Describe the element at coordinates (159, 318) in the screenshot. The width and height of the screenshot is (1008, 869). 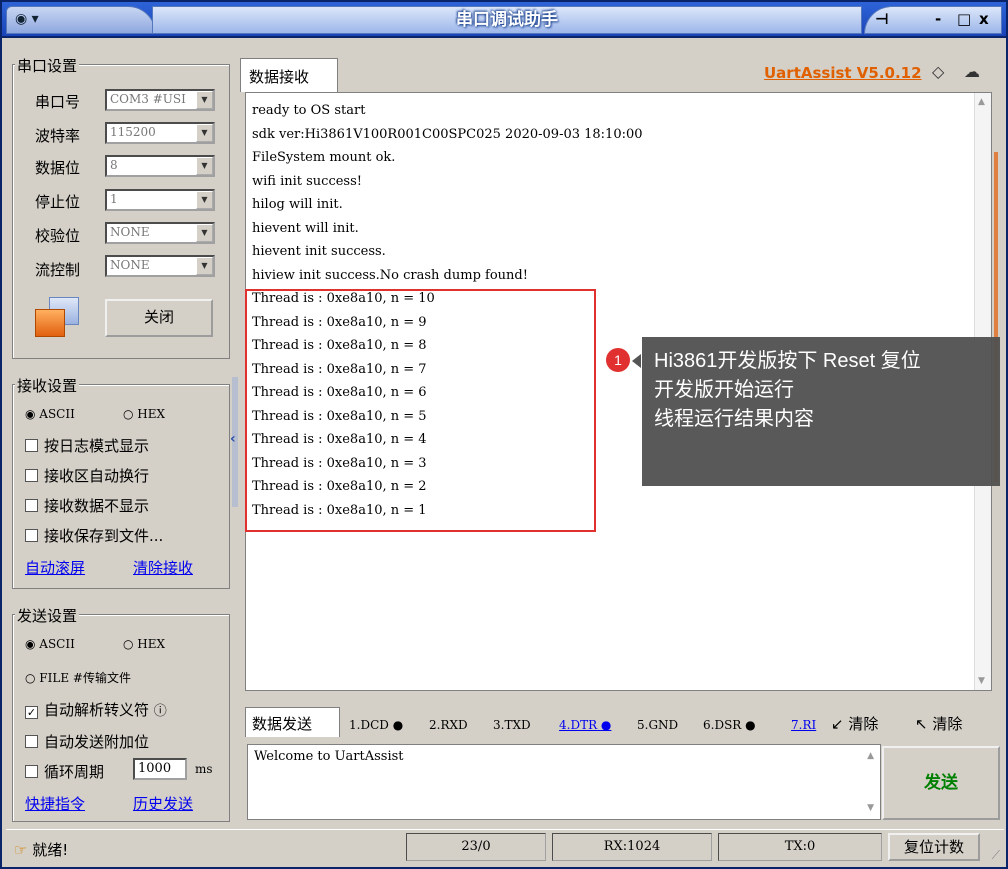
I see `toggle-port-button: 关闭` at that location.